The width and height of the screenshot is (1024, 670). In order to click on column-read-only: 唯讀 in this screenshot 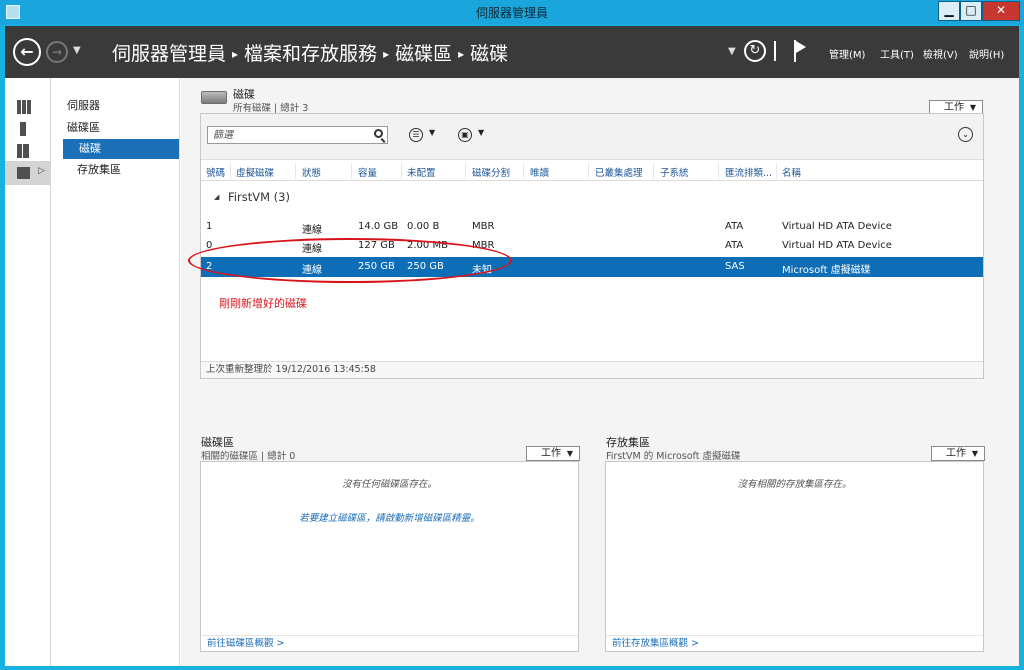, I will do `click(539, 172)`.